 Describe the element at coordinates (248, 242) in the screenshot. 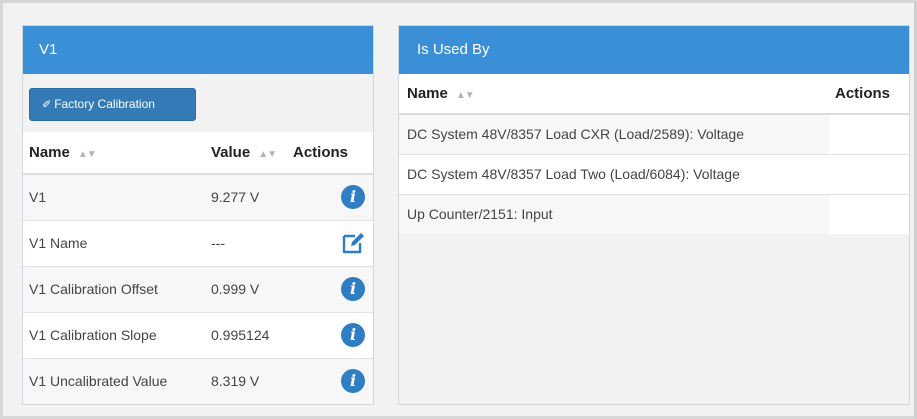

I see `row-value: ---` at that location.